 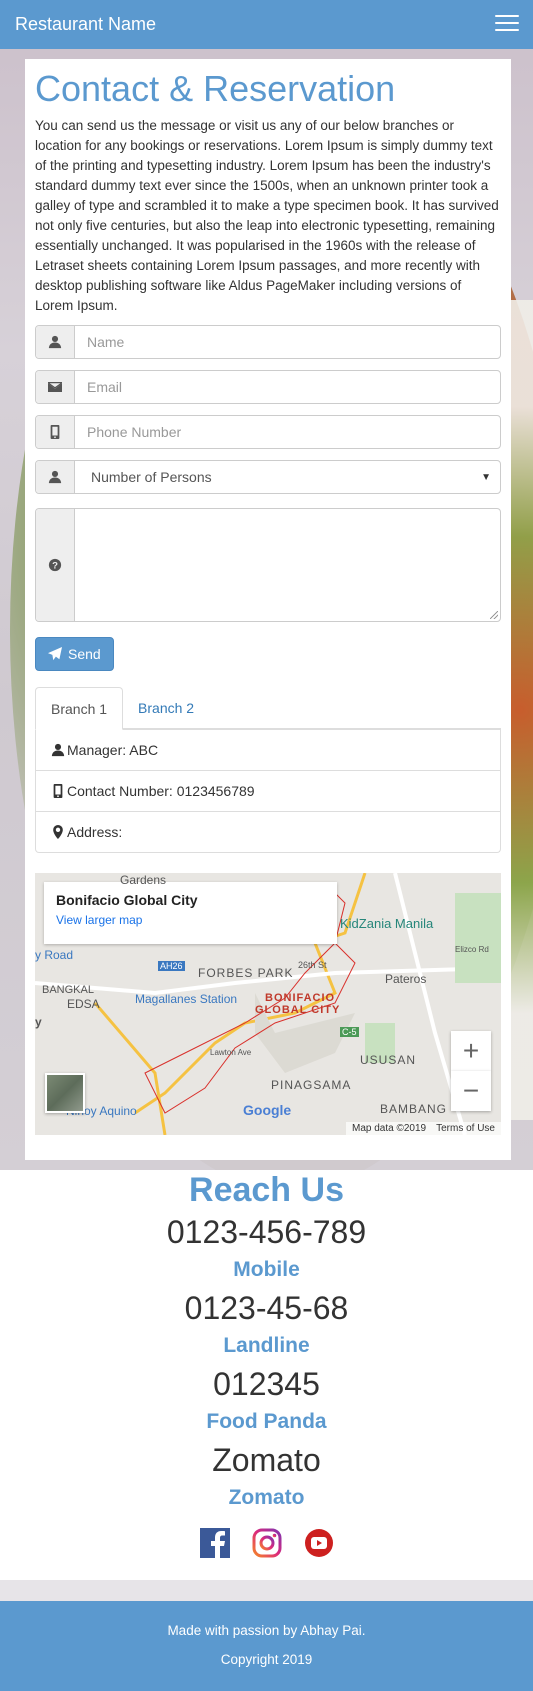 I want to click on map-info-card: Bonifacio Global City View larger map, so click(x=190, y=913).